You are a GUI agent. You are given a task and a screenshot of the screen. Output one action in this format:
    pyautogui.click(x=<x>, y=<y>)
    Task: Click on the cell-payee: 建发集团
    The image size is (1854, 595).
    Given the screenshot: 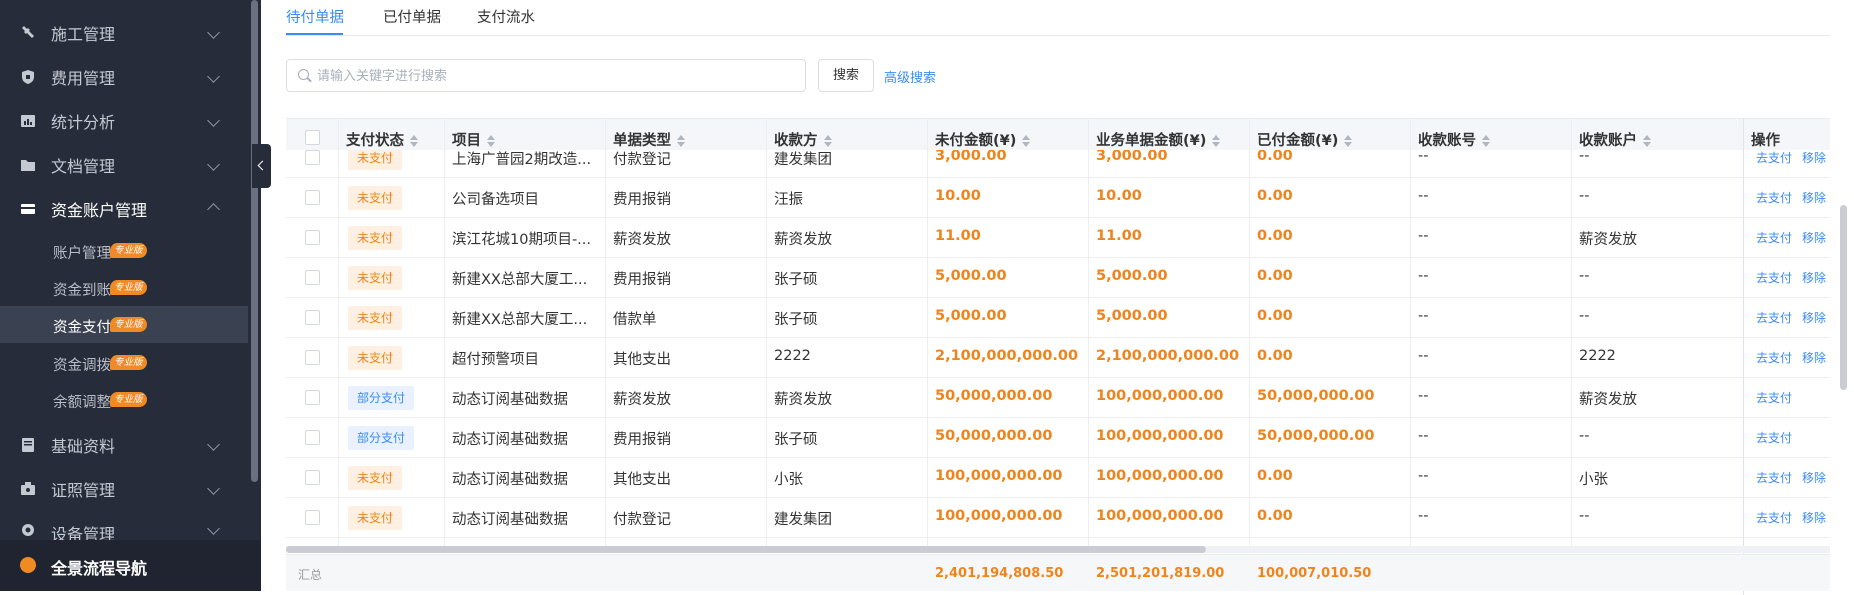 What is the action you would take?
    pyautogui.click(x=803, y=160)
    